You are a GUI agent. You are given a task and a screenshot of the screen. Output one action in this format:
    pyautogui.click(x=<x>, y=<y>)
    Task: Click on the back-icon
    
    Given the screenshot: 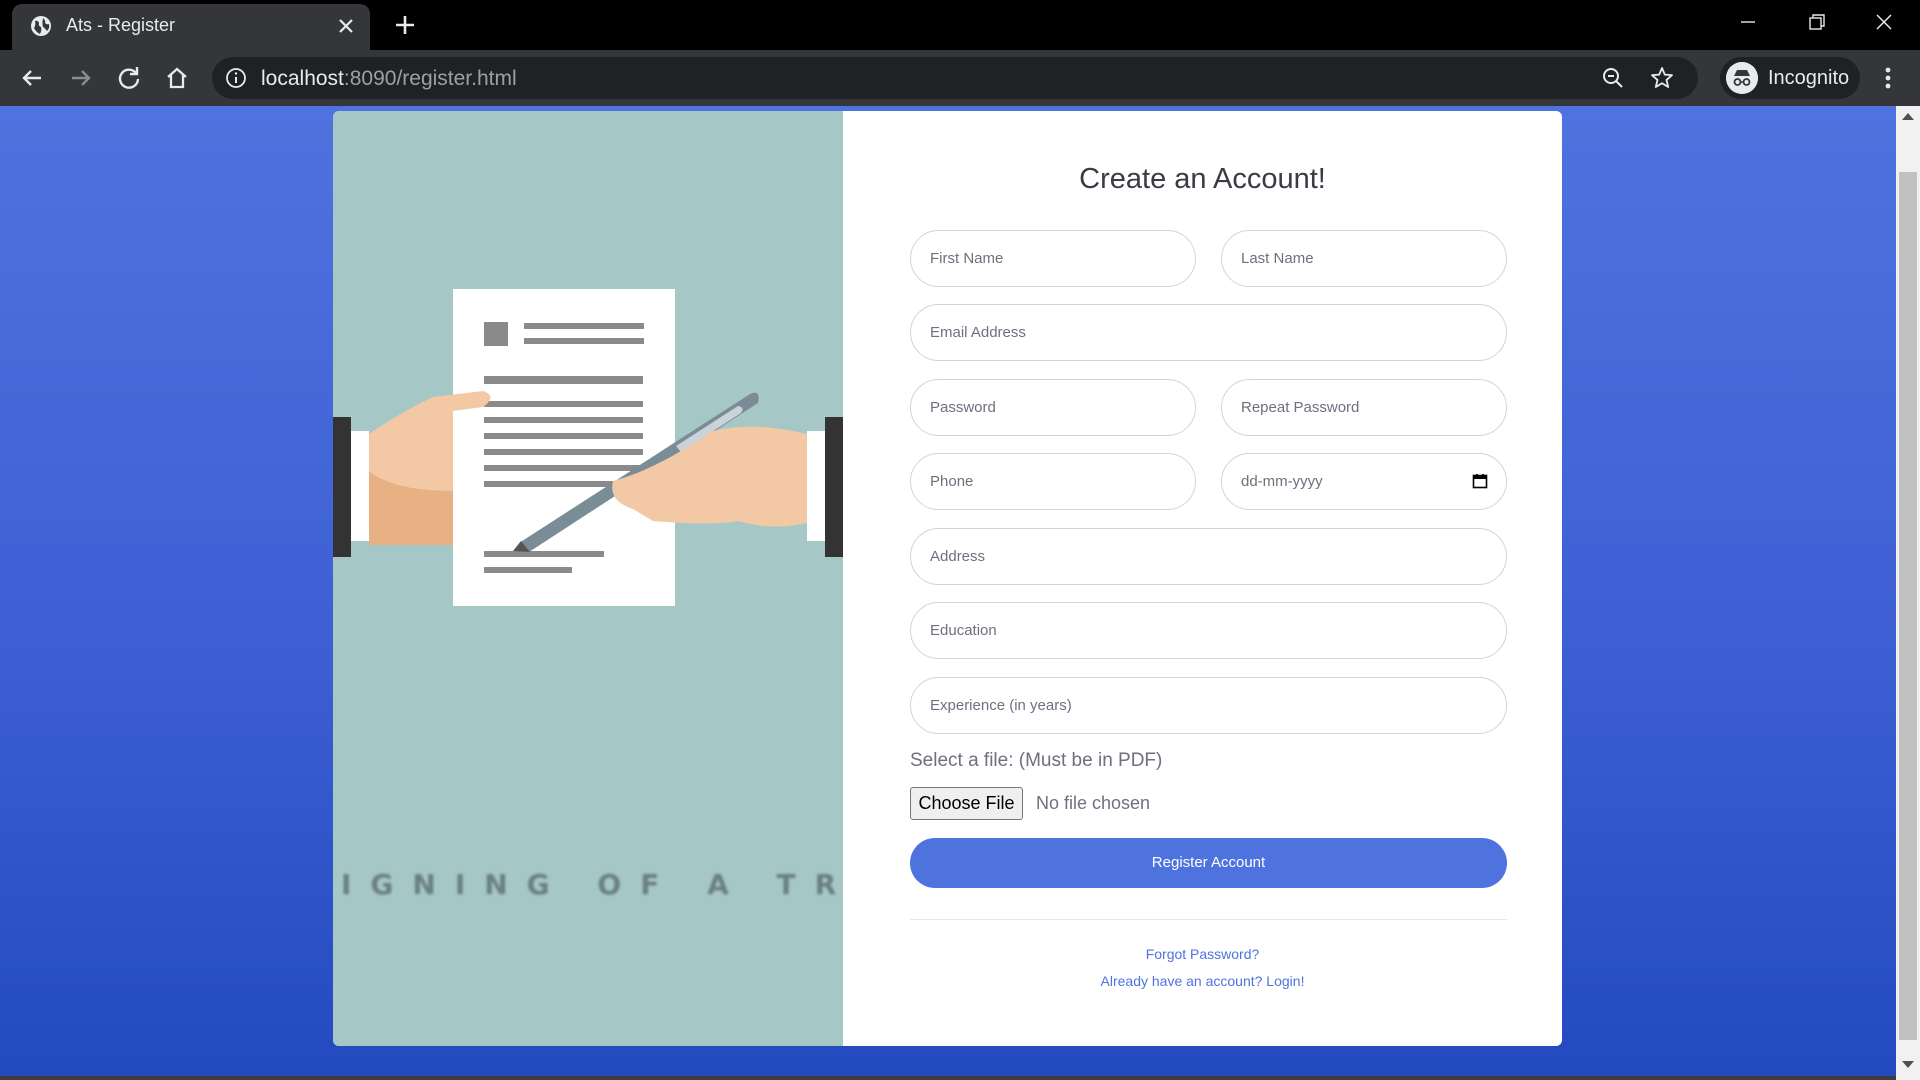 What is the action you would take?
    pyautogui.click(x=32, y=78)
    